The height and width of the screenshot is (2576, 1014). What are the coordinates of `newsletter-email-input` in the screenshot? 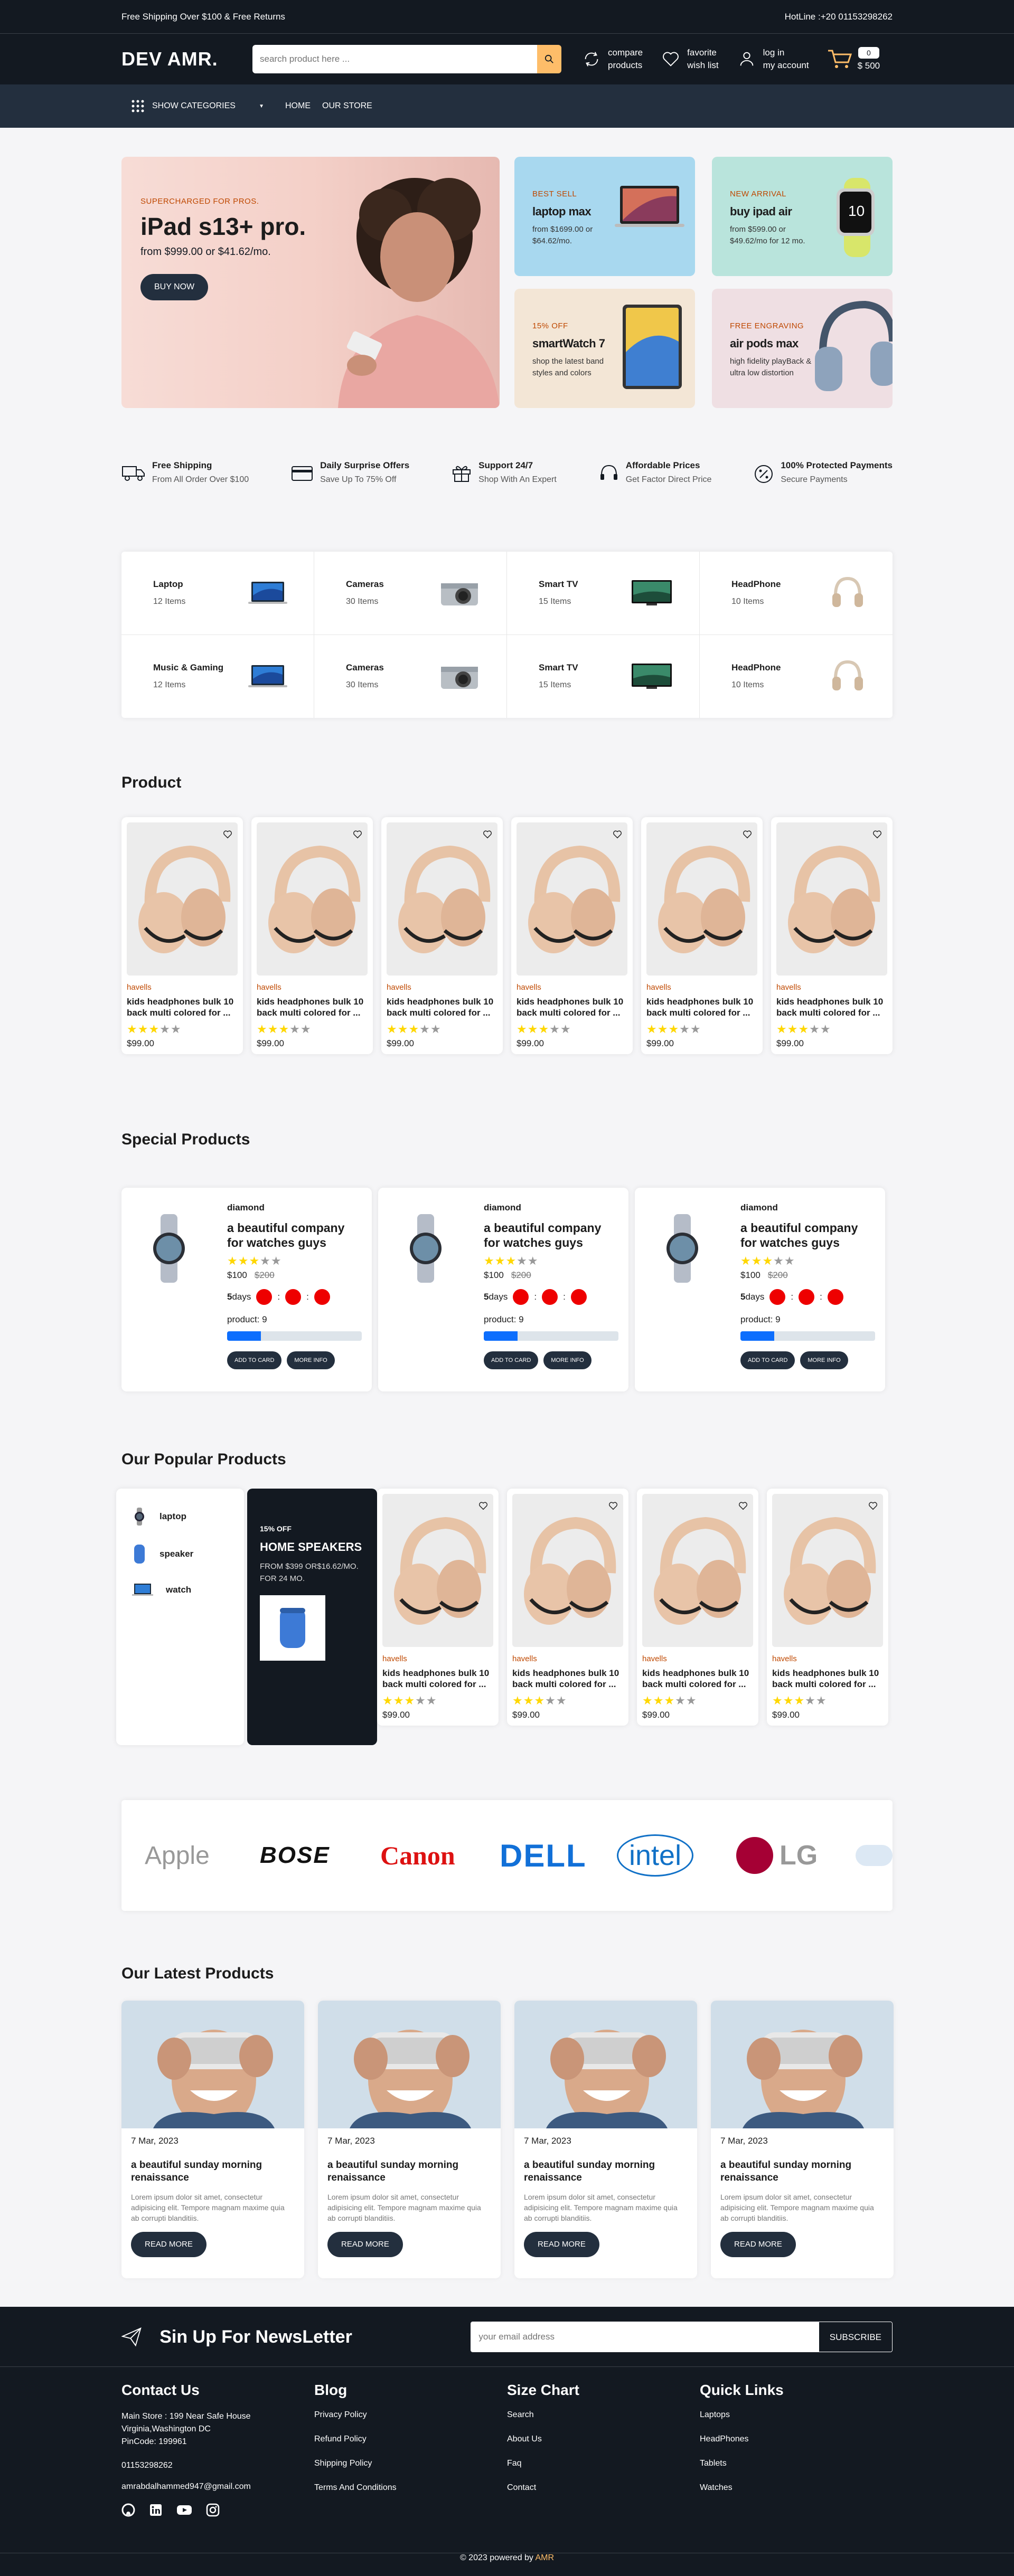 It's located at (645, 2337).